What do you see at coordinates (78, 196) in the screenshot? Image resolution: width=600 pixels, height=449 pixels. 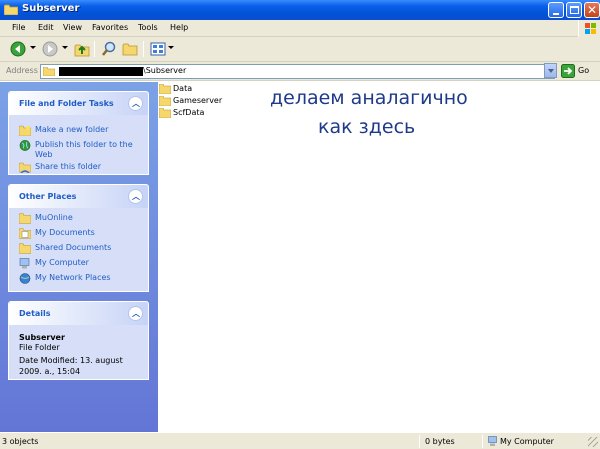 I see `panel-header: Other Places ︿` at bounding box center [78, 196].